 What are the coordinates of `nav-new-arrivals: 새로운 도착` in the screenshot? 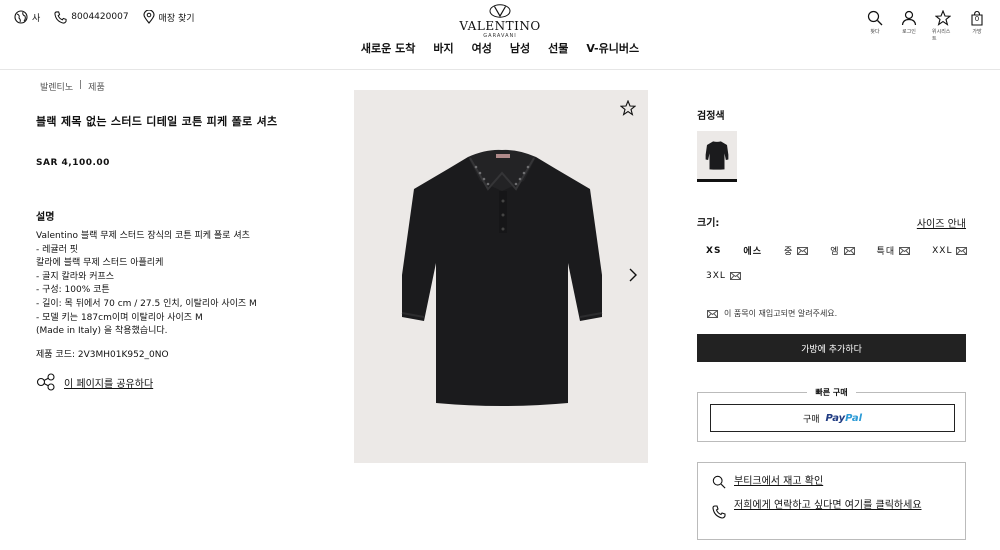 It's located at (388, 48).